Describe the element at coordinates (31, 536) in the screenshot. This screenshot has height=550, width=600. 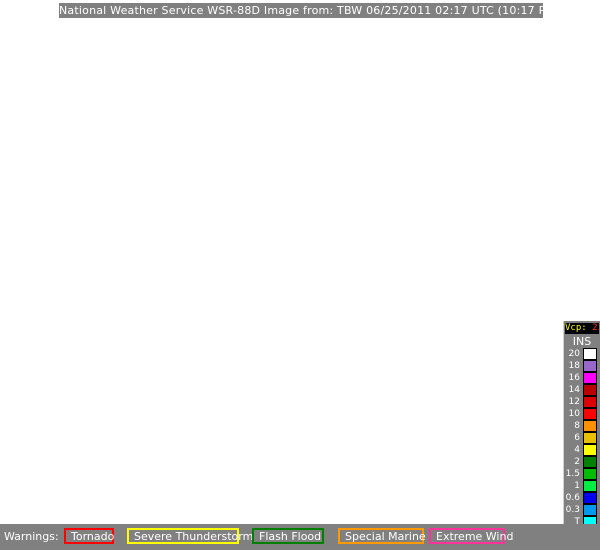
I see `warnings-label: Warnings:` at that location.